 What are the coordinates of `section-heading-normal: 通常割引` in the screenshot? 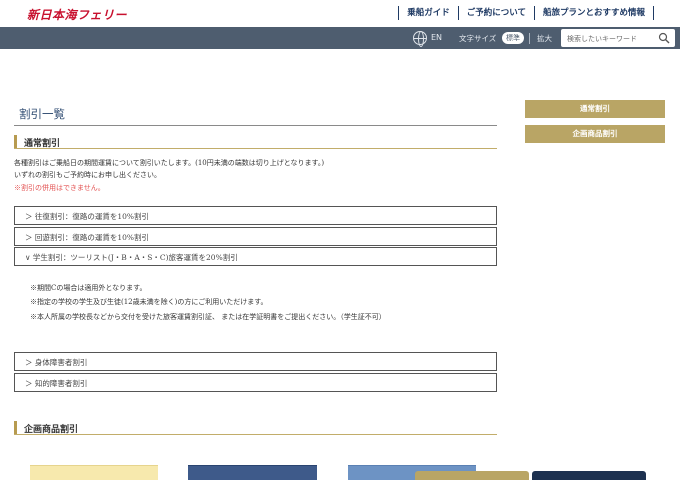 It's located at (255, 142).